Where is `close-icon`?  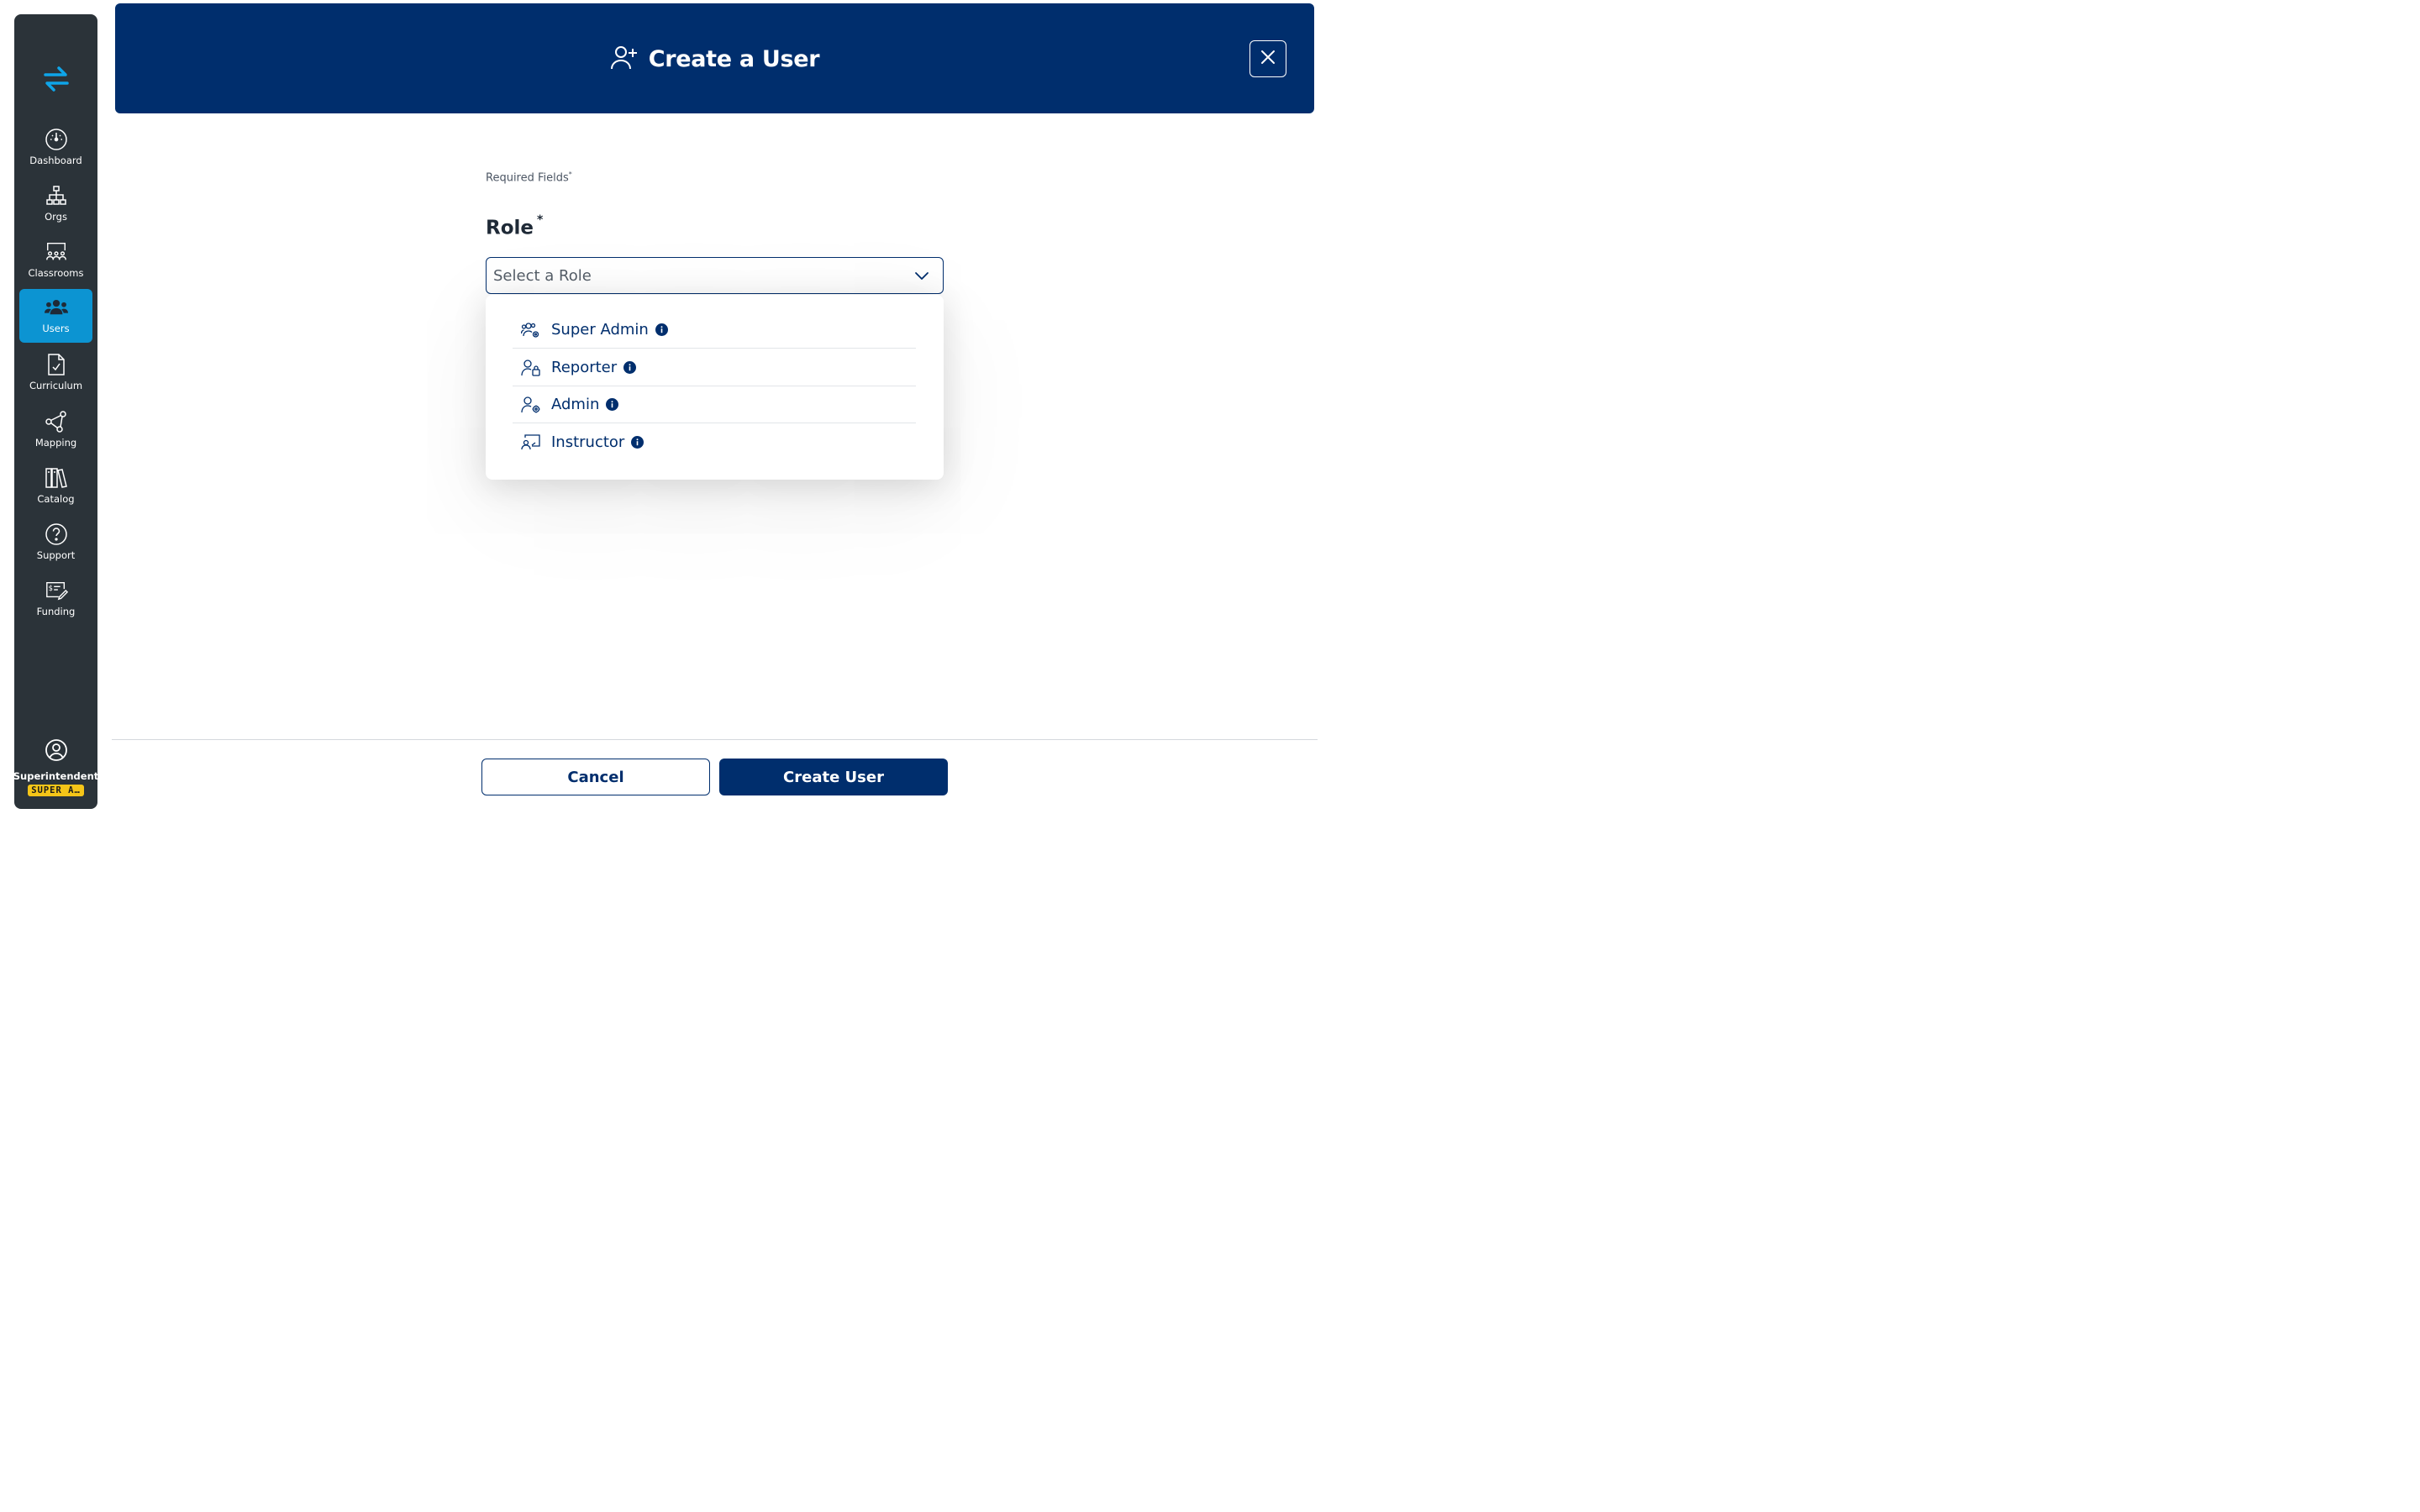
close-icon is located at coordinates (1268, 59).